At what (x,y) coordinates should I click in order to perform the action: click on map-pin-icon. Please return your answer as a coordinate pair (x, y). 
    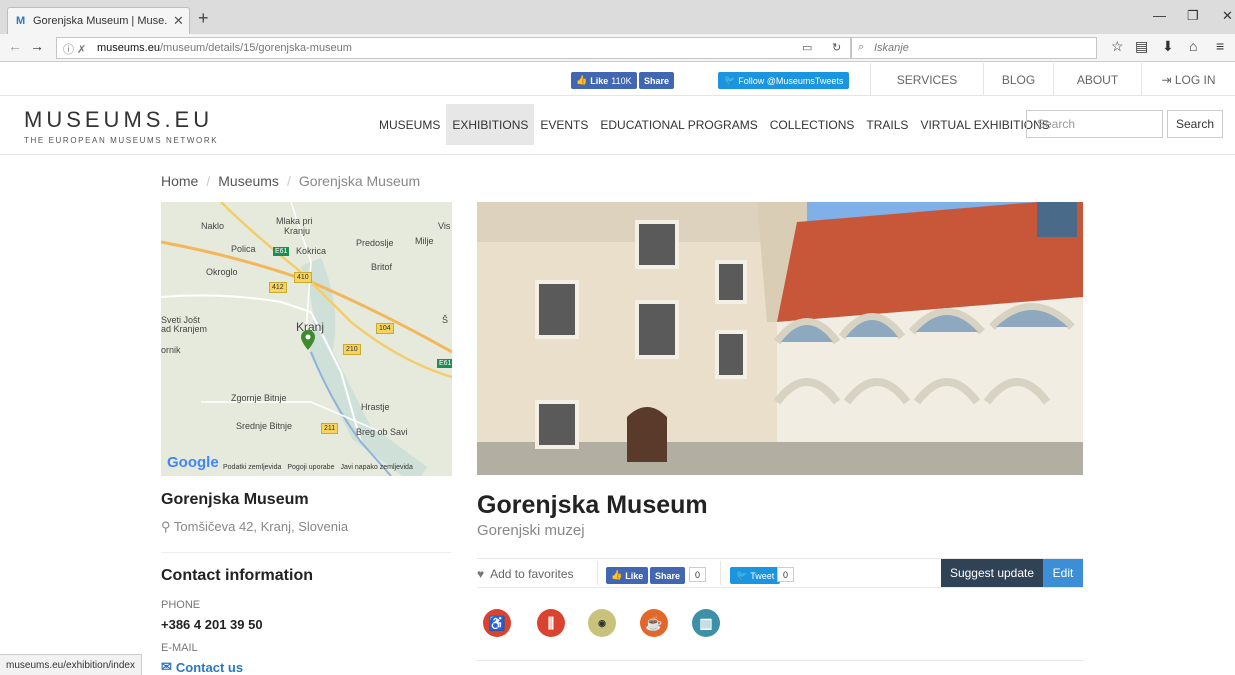
    Looking at the image, I should click on (308, 340).